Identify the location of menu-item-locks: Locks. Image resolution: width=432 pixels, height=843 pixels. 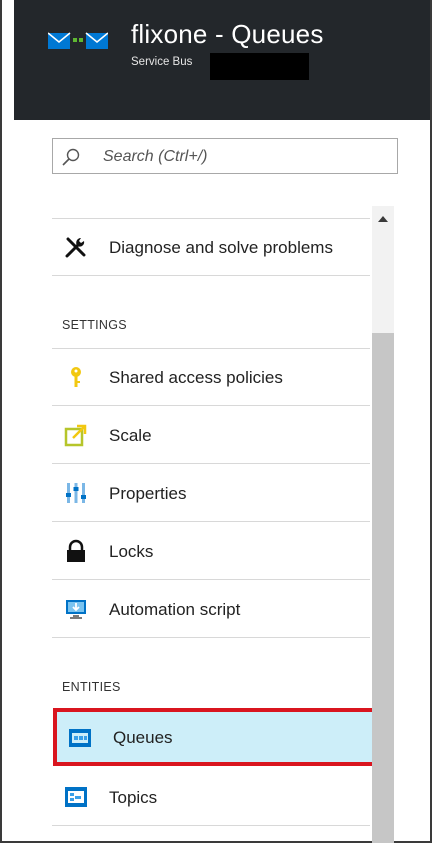
(211, 551).